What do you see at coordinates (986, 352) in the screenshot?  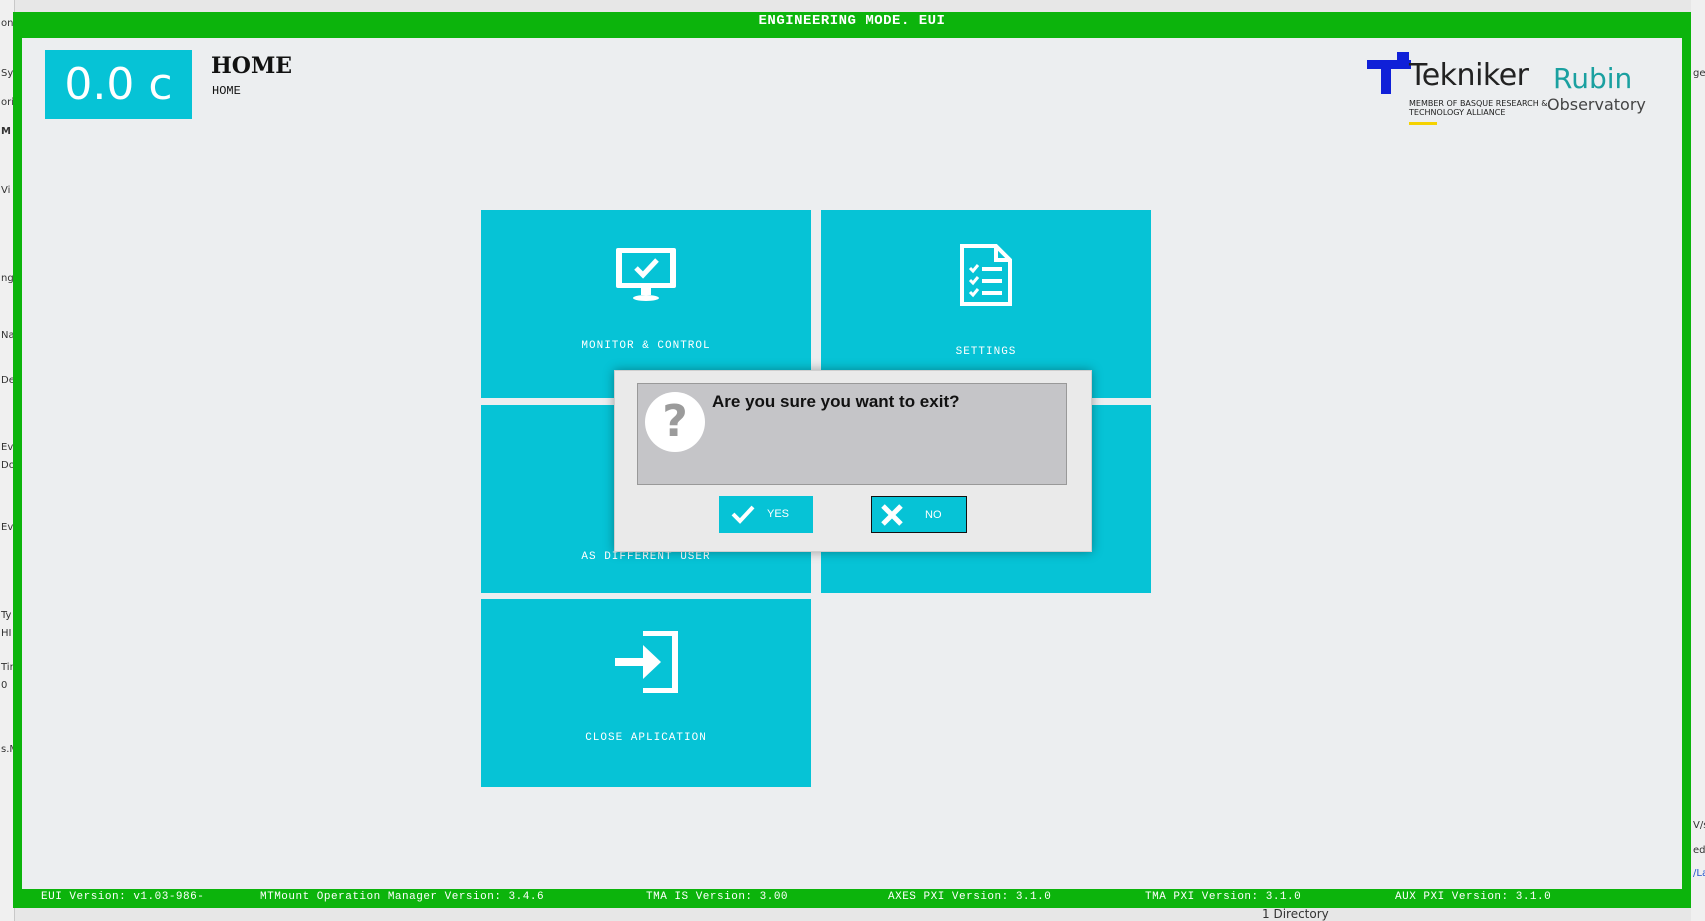 I see `tile-label: SETTINGS` at bounding box center [986, 352].